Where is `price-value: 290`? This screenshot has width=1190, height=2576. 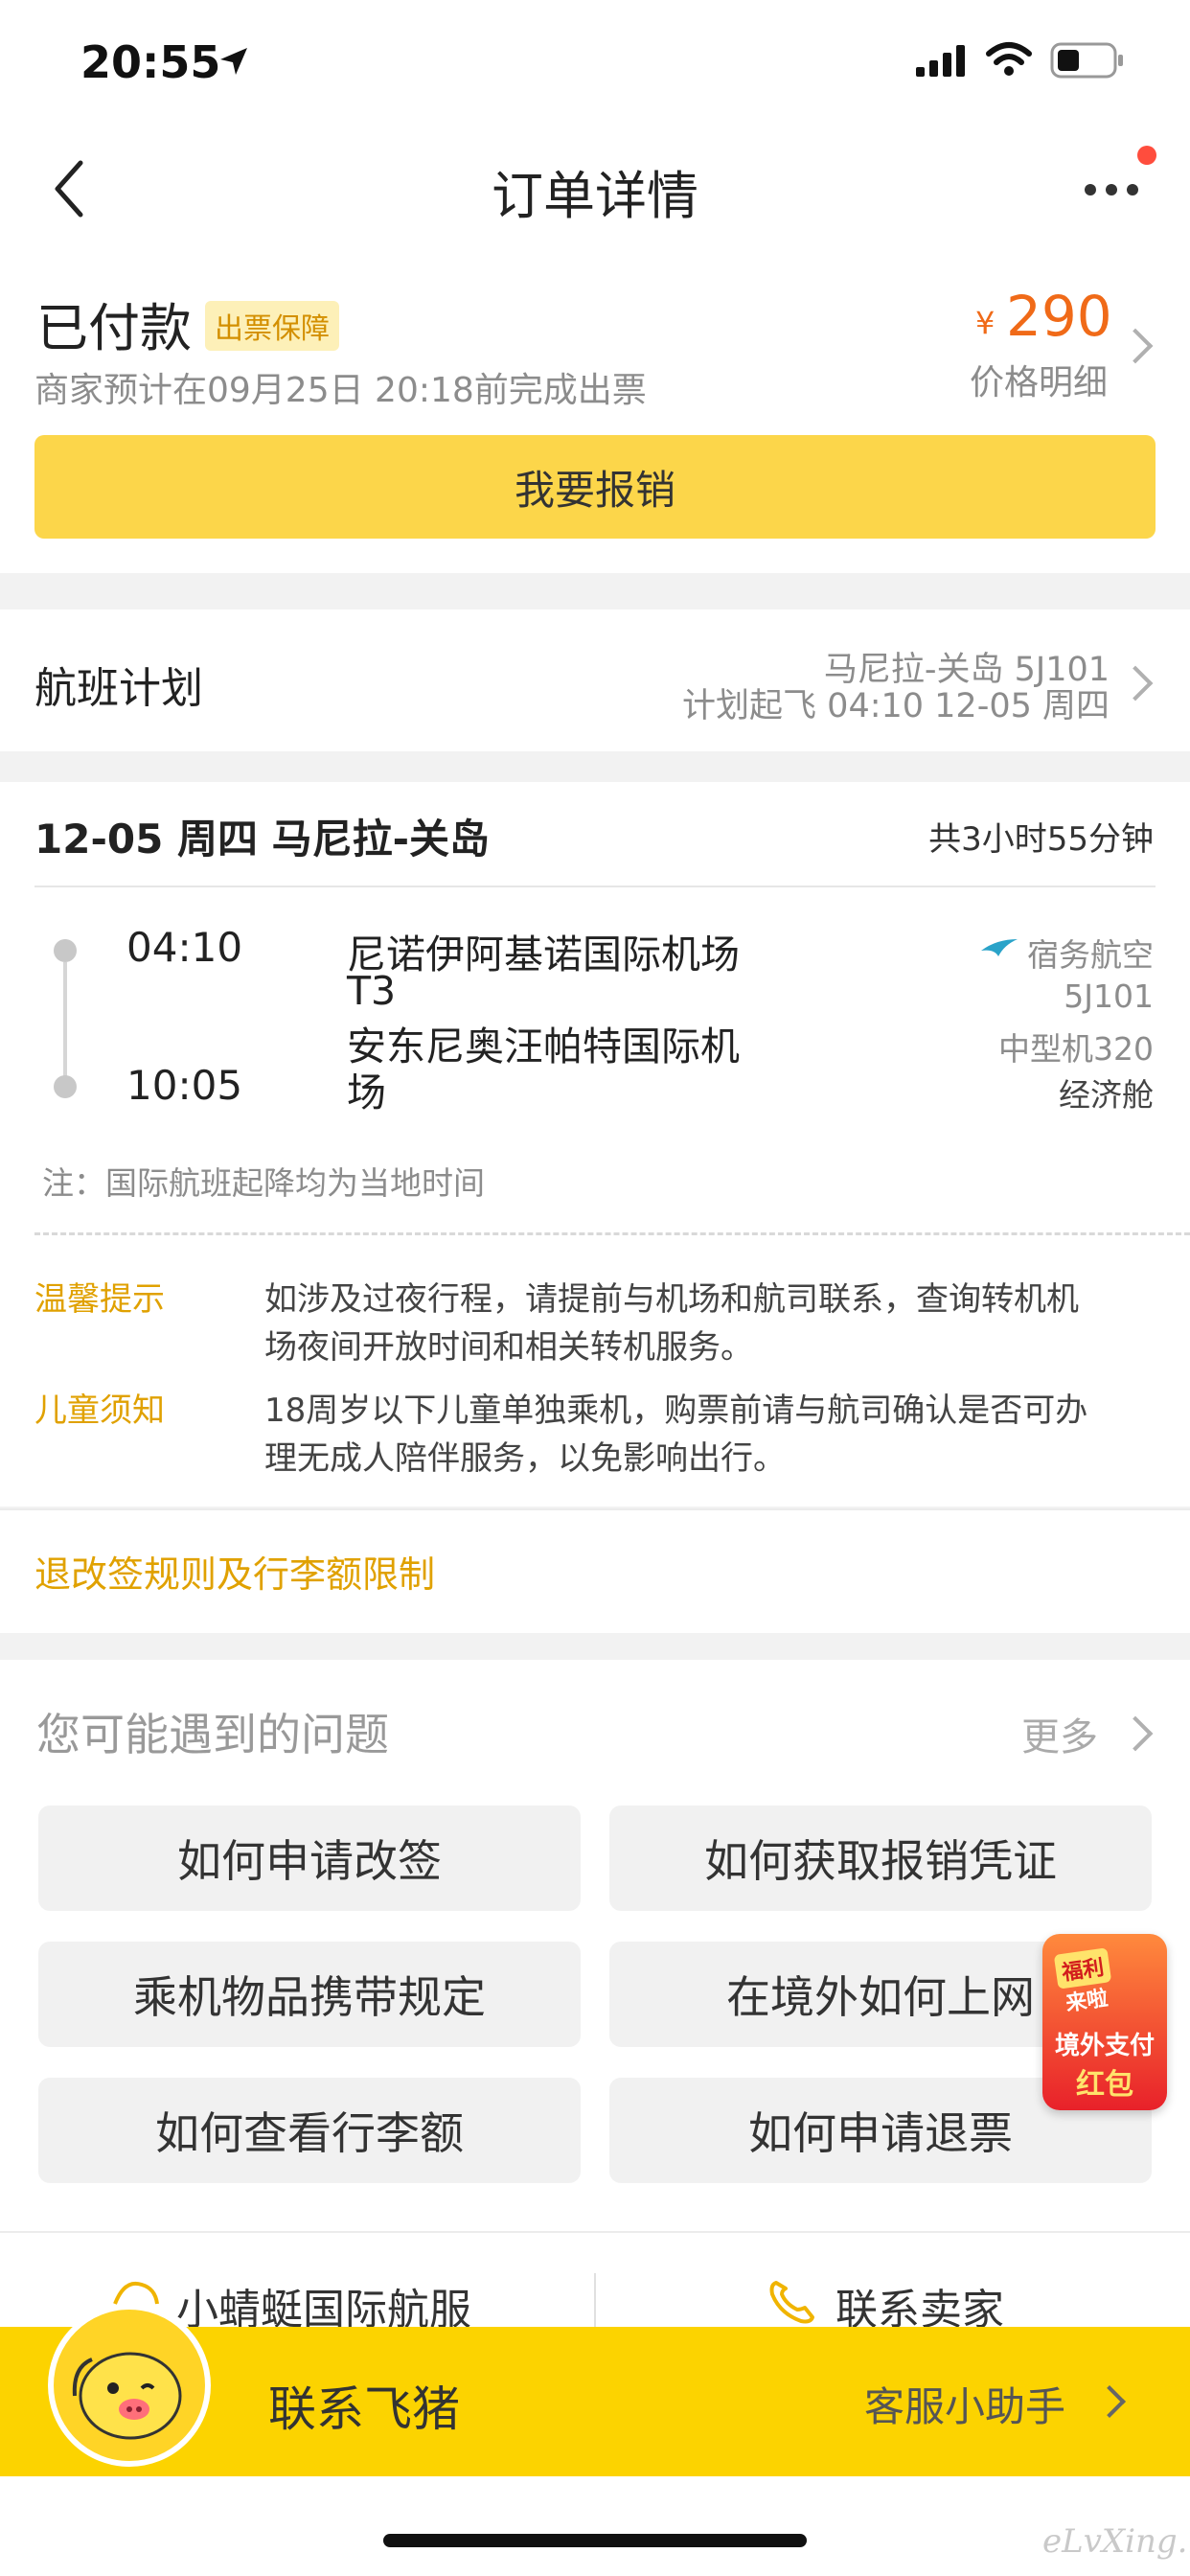
price-value: 290 is located at coordinates (1059, 316).